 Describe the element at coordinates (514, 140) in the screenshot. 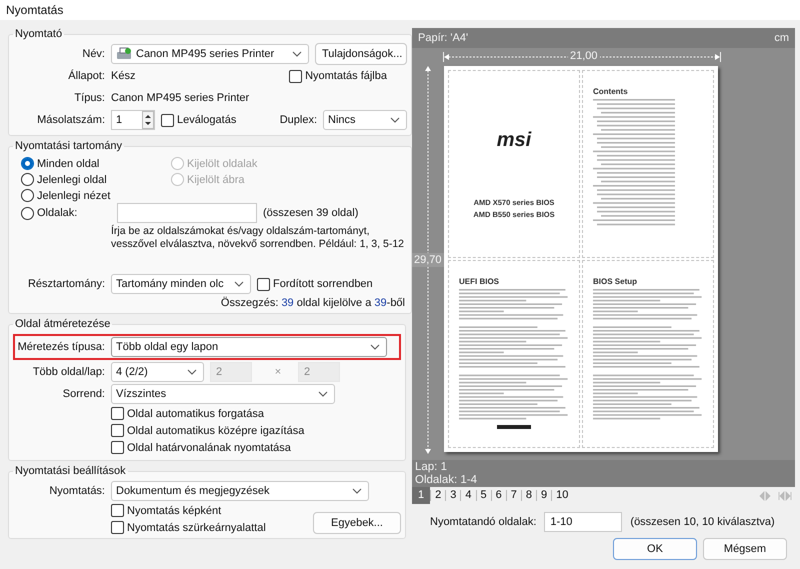

I see `logo-text: msi` at that location.